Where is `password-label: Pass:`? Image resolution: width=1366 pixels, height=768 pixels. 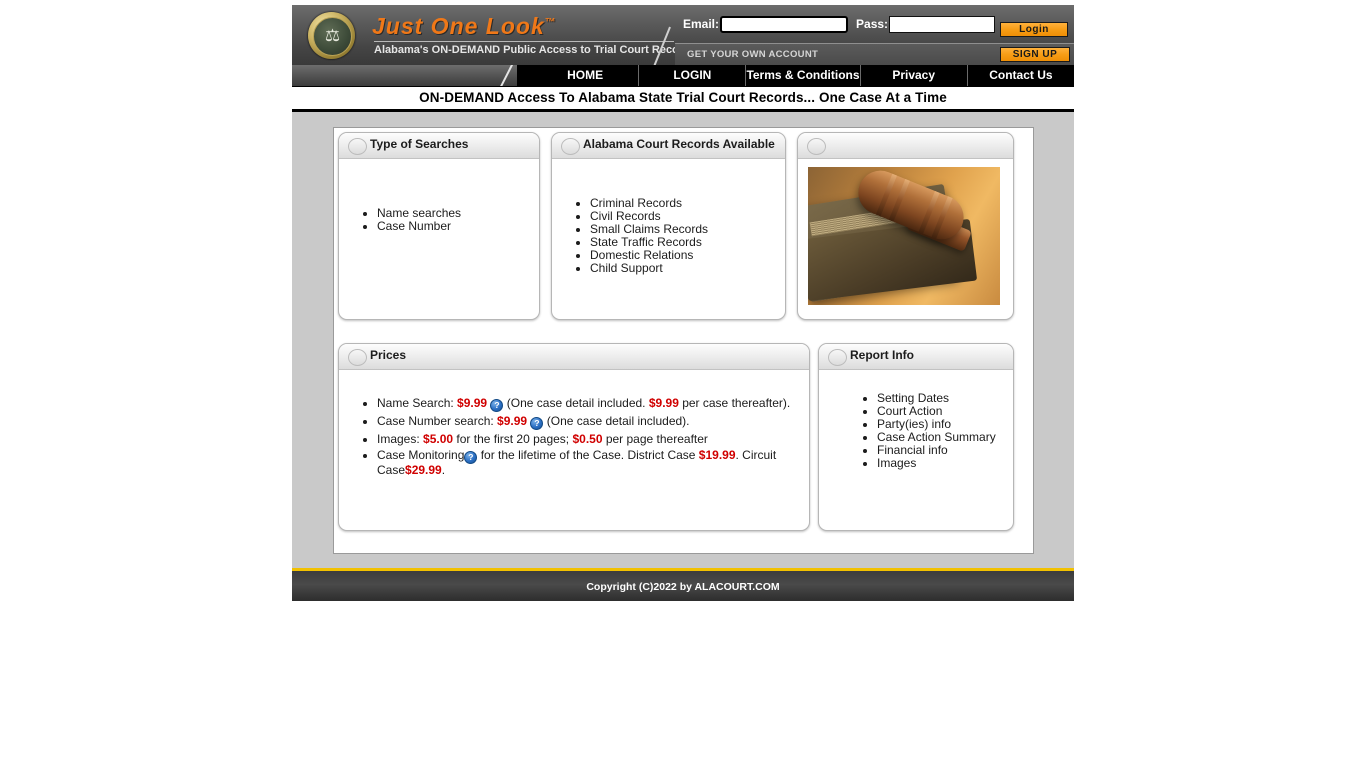 password-label: Pass: is located at coordinates (872, 24).